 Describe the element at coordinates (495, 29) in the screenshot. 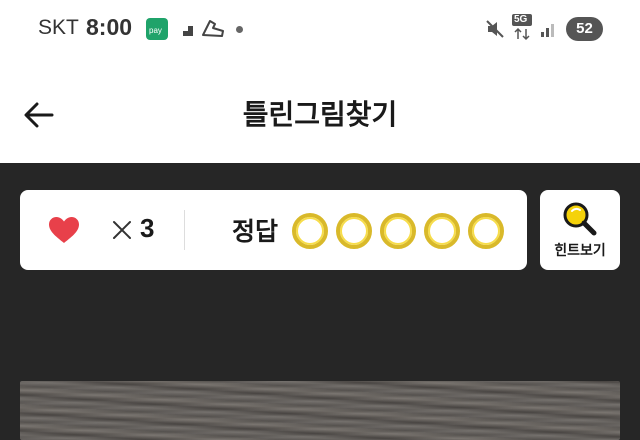

I see `mute-icon` at that location.